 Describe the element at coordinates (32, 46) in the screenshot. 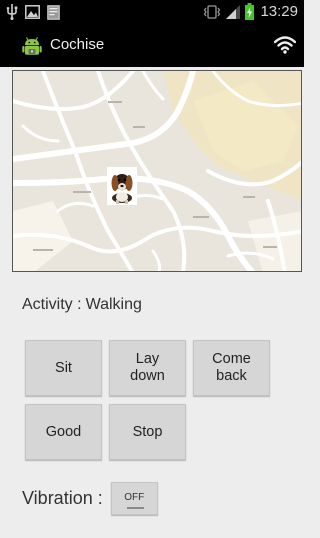

I see `android-icon` at that location.